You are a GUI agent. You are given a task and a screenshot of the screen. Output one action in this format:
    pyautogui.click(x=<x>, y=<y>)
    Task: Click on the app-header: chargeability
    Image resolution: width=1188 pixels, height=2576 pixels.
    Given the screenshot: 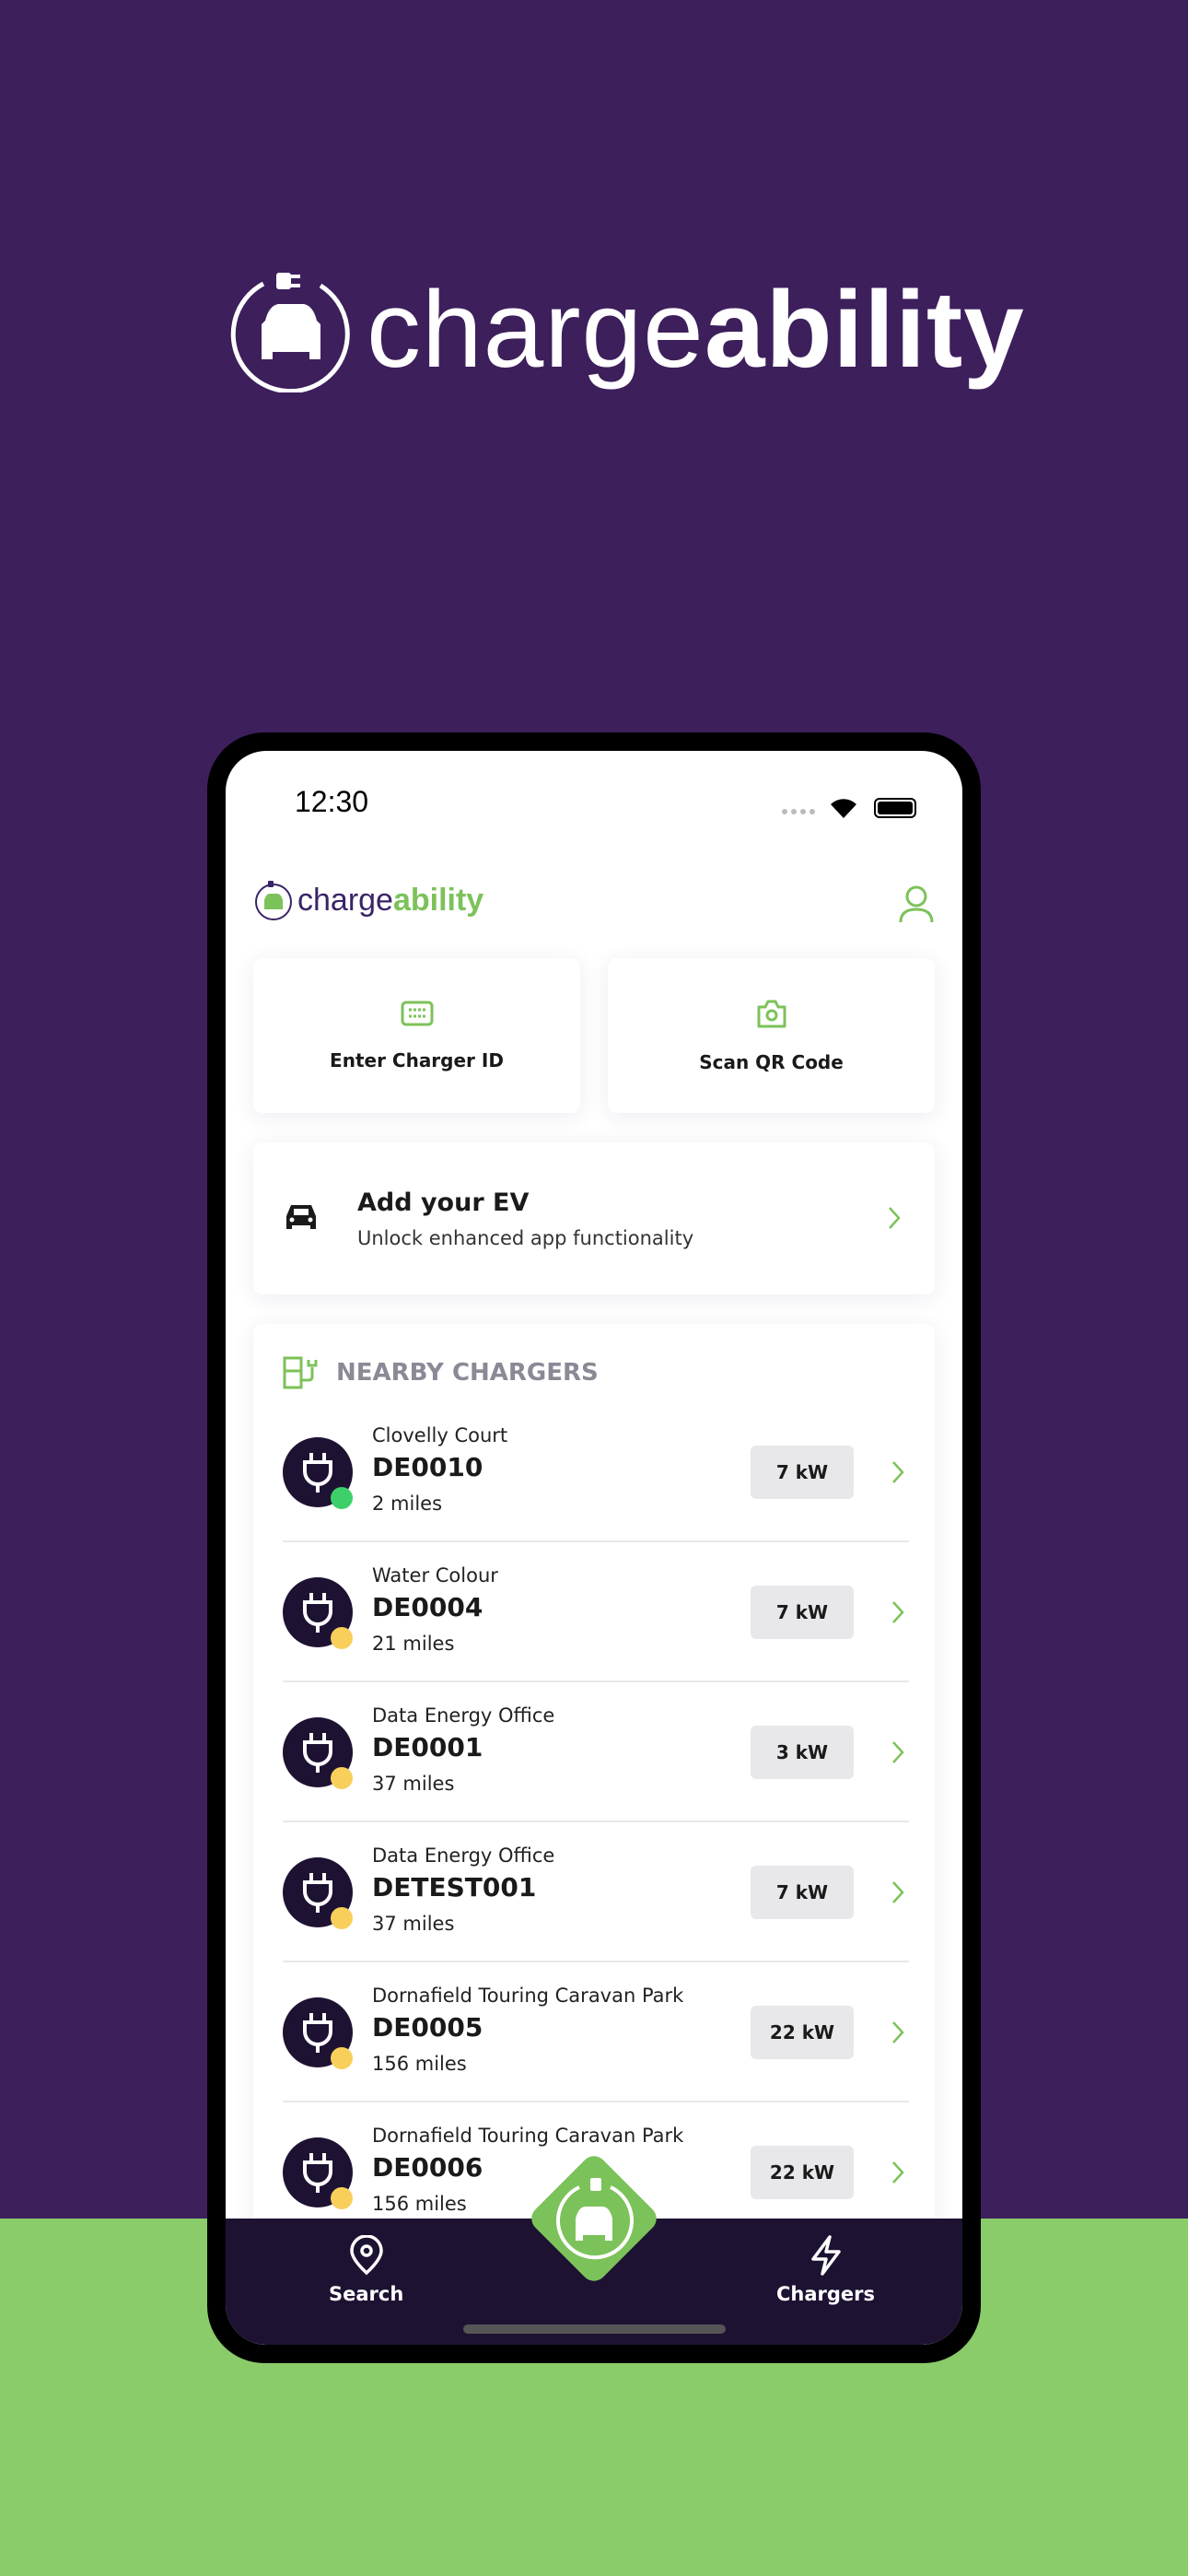 What is the action you would take?
    pyautogui.click(x=594, y=907)
    